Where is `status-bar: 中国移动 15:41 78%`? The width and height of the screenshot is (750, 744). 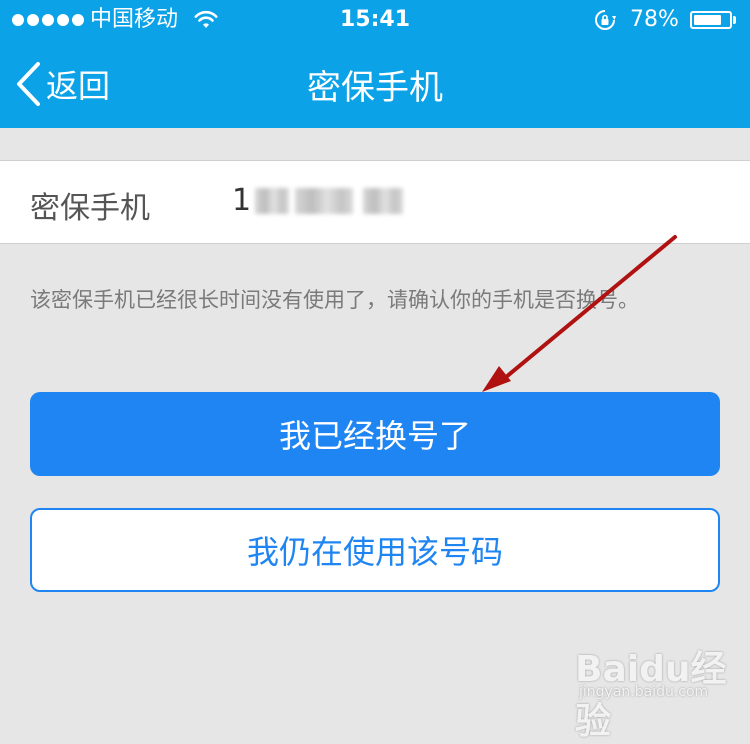 status-bar: 中国移动 15:41 78% is located at coordinates (375, 20).